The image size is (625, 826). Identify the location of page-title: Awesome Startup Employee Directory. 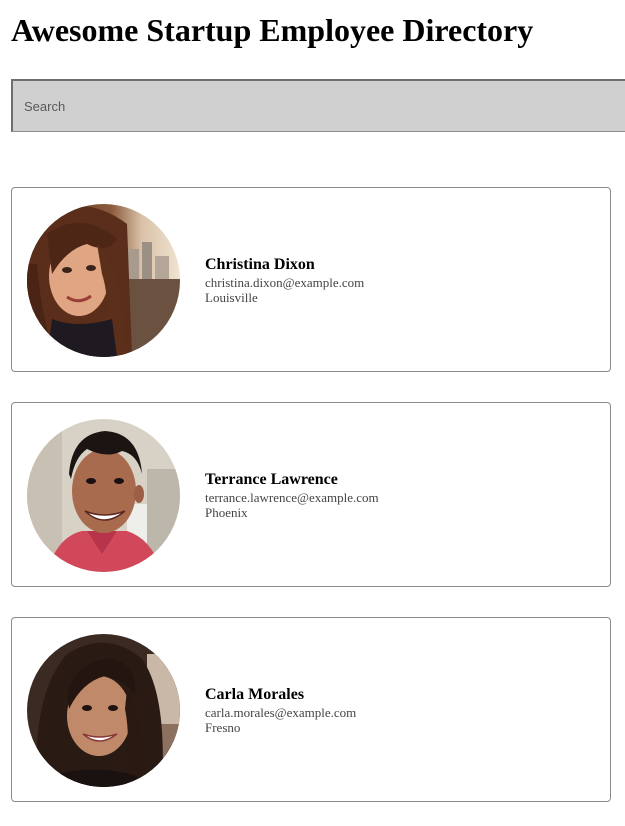
(272, 30).